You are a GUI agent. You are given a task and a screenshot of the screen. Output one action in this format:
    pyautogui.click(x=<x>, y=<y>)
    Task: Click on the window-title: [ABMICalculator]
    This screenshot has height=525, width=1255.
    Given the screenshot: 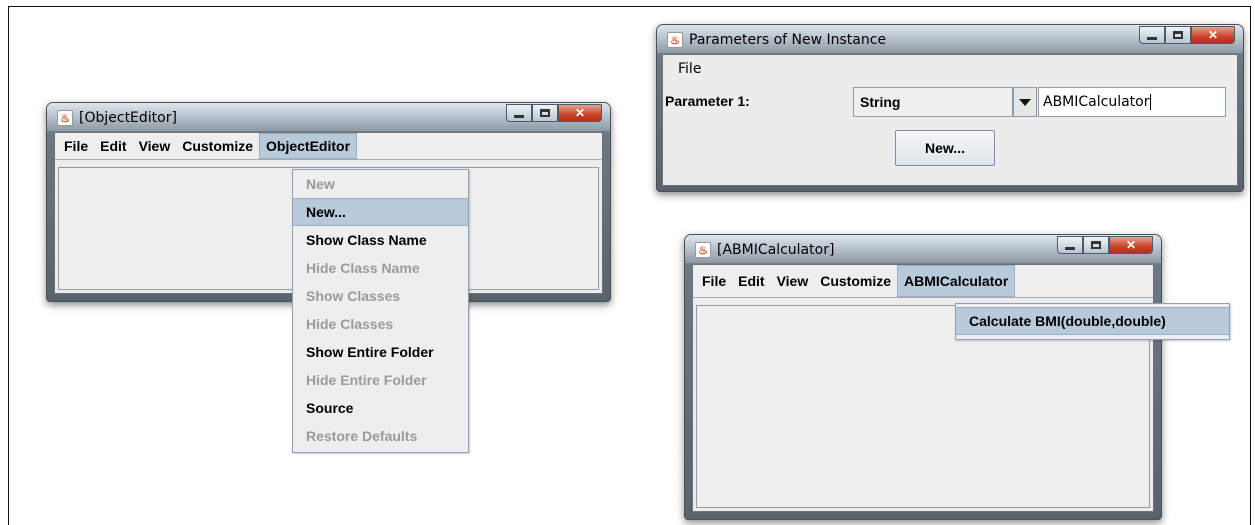 What is the action you would take?
    pyautogui.click(x=776, y=250)
    